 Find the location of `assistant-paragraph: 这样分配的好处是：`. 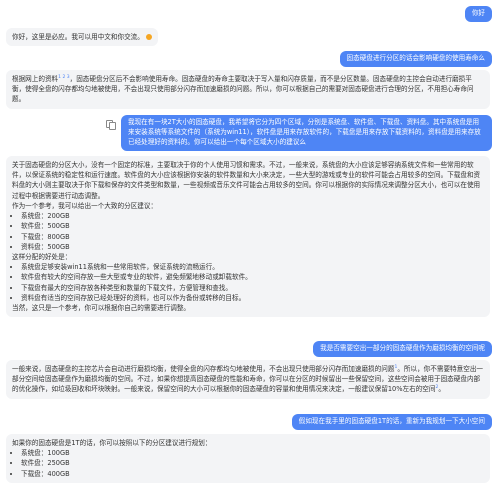

assistant-paragraph: 这样分配的好处是： is located at coordinates (42, 256).